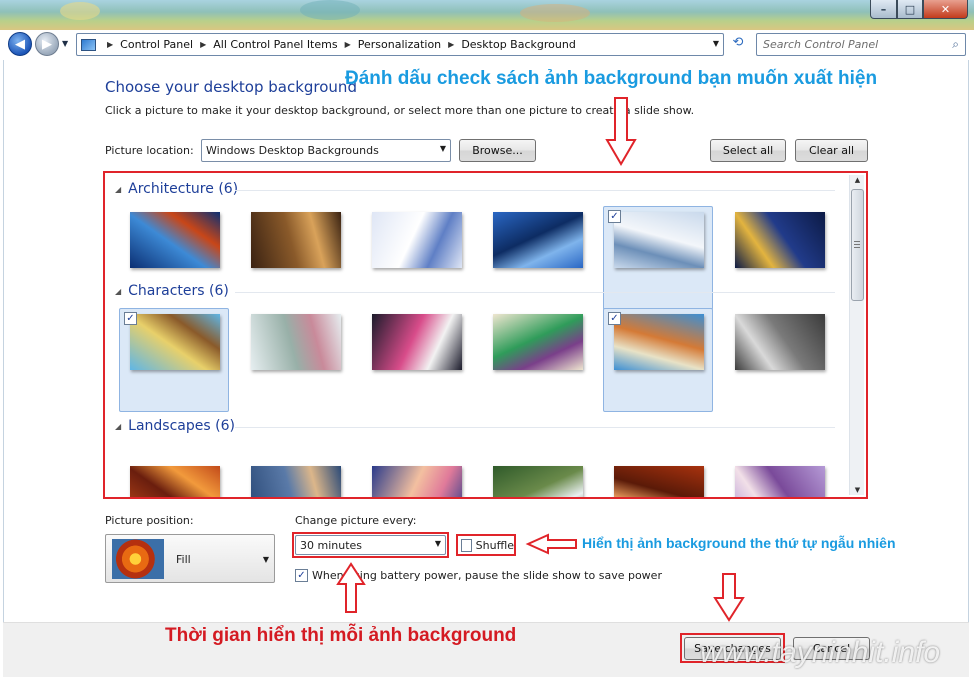 The height and width of the screenshot is (677, 974). Describe the element at coordinates (370, 545) in the screenshot. I see `change-interval-select: 30 minutes ▼` at that location.